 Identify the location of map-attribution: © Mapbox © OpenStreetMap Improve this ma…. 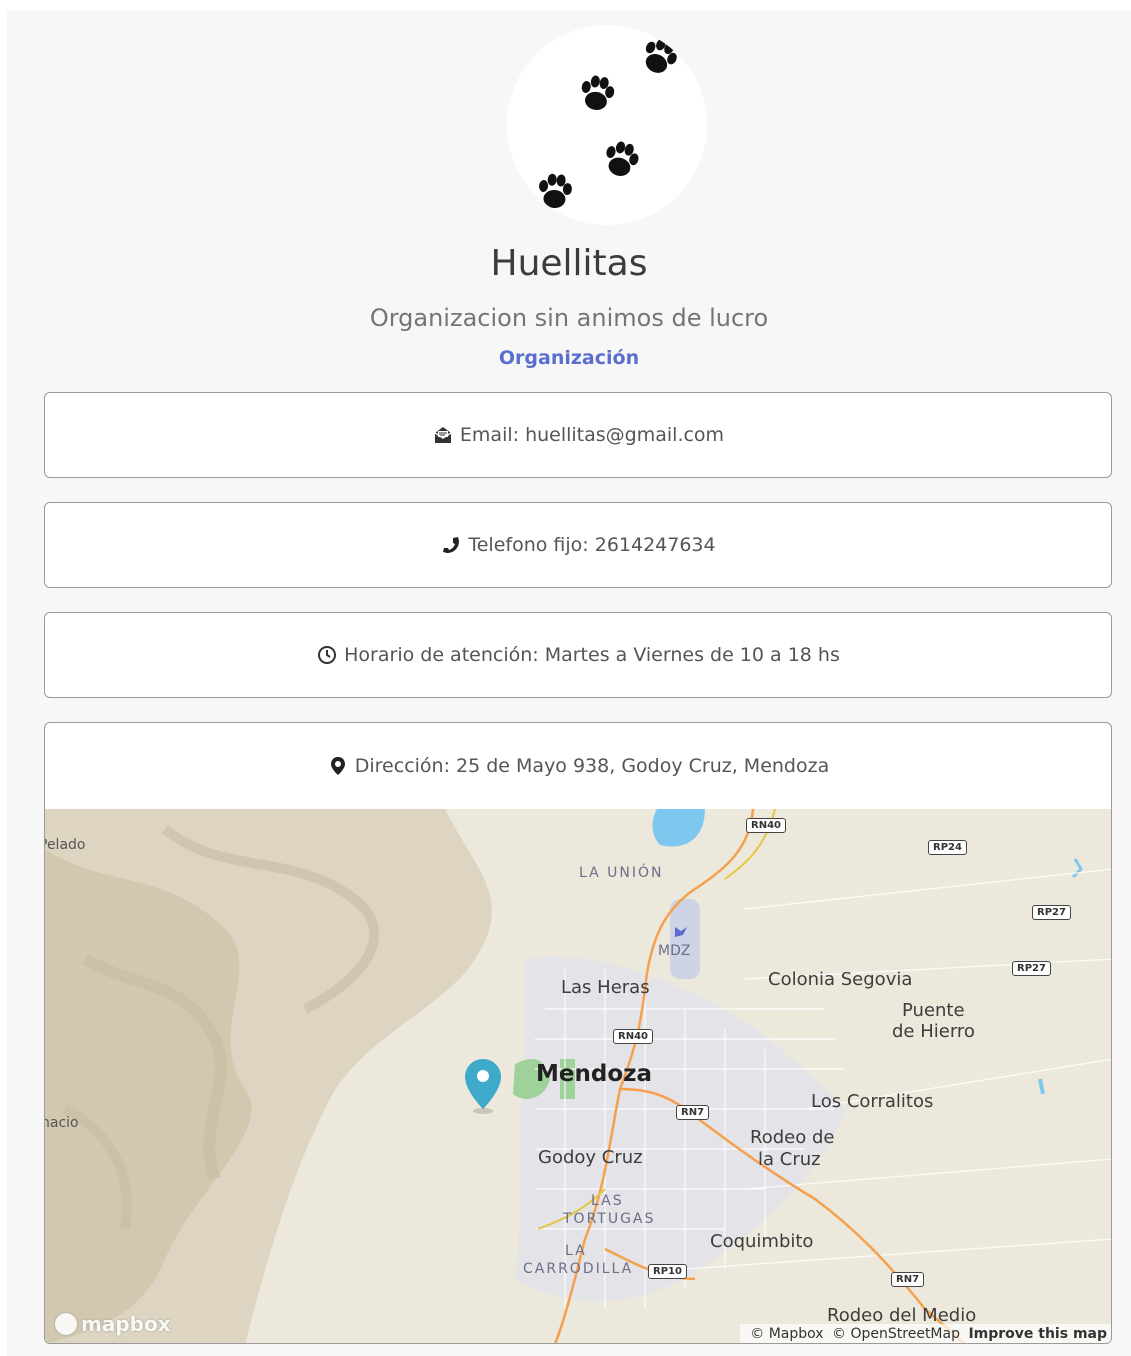
(925, 1333).